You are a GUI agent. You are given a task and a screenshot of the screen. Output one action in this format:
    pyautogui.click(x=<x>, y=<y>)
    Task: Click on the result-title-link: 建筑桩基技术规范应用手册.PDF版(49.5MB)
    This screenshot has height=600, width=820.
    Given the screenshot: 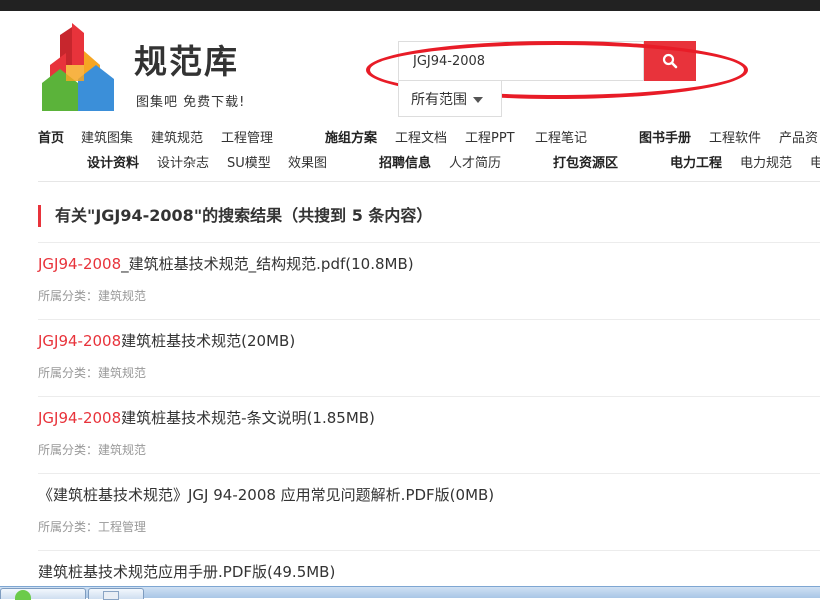 What is the action you would take?
    pyautogui.click(x=186, y=571)
    